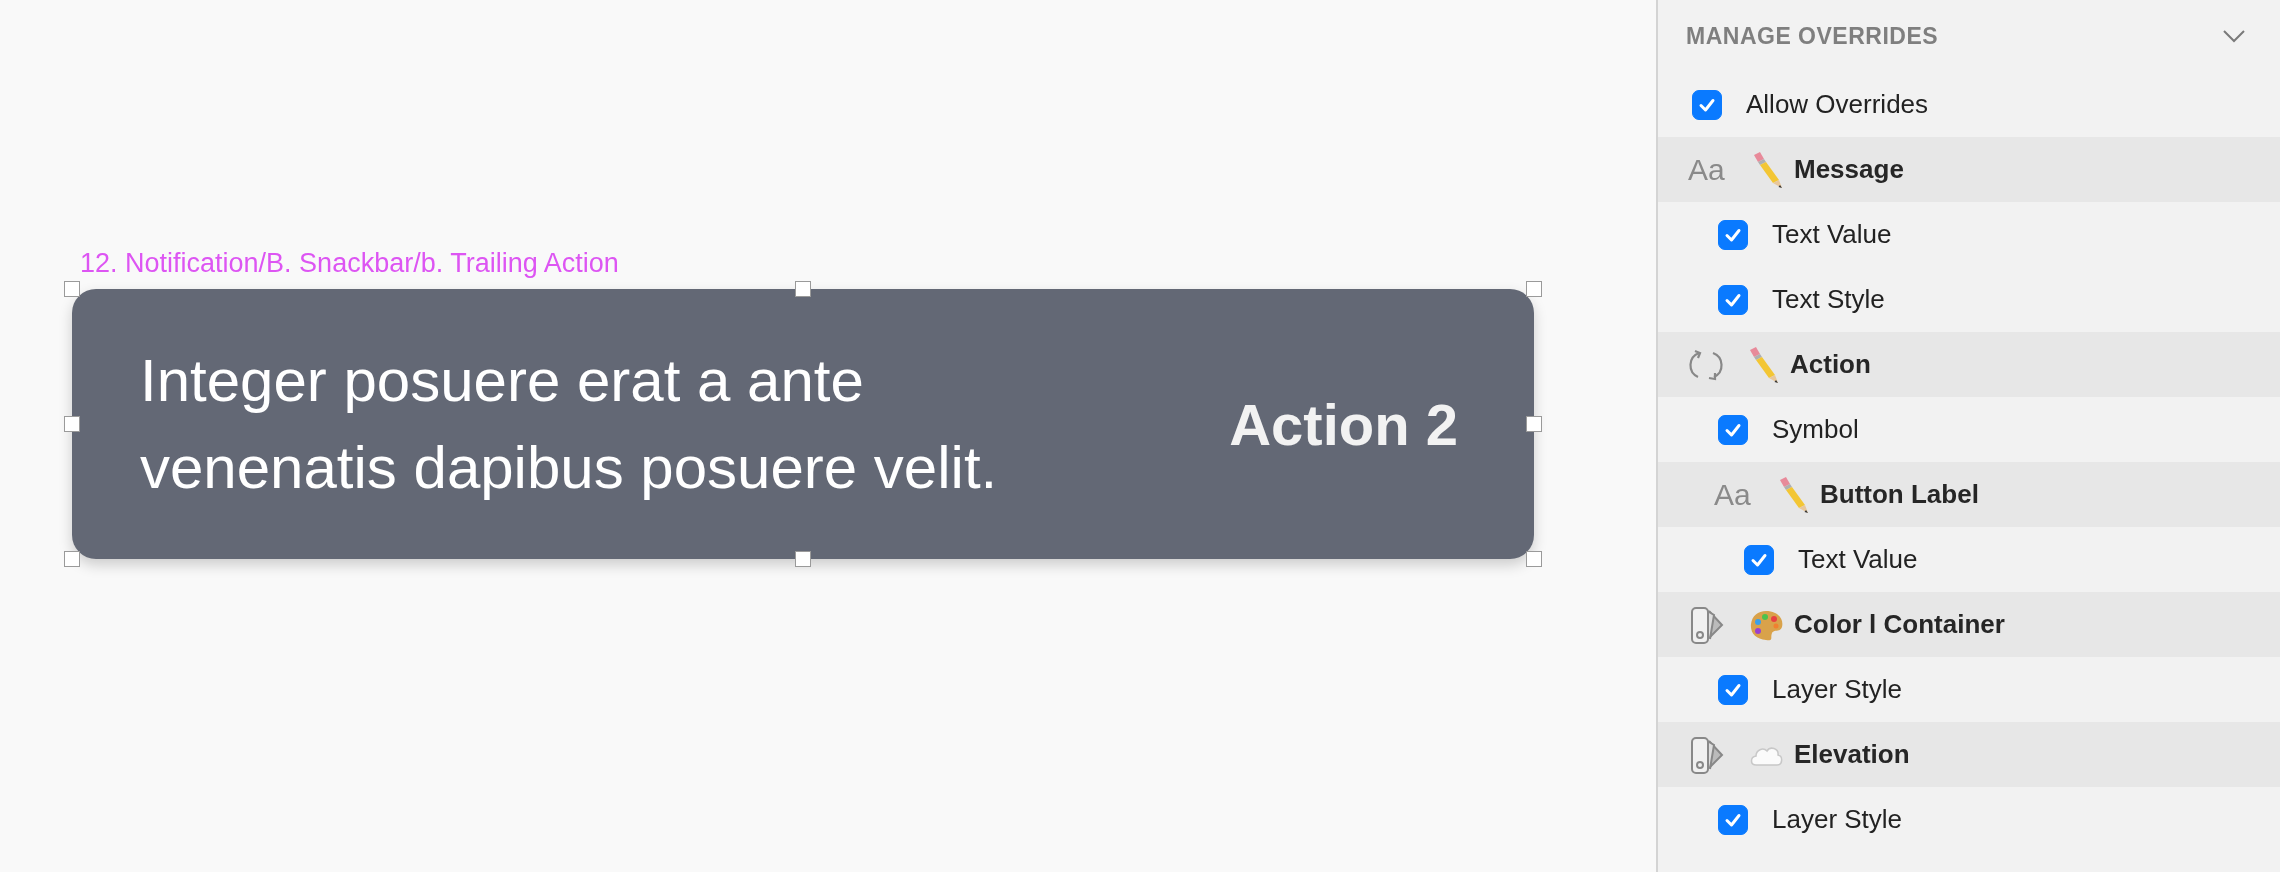  Describe the element at coordinates (1812, 36) in the screenshot. I see `section-title: MANAGE OVERRIDES` at that location.